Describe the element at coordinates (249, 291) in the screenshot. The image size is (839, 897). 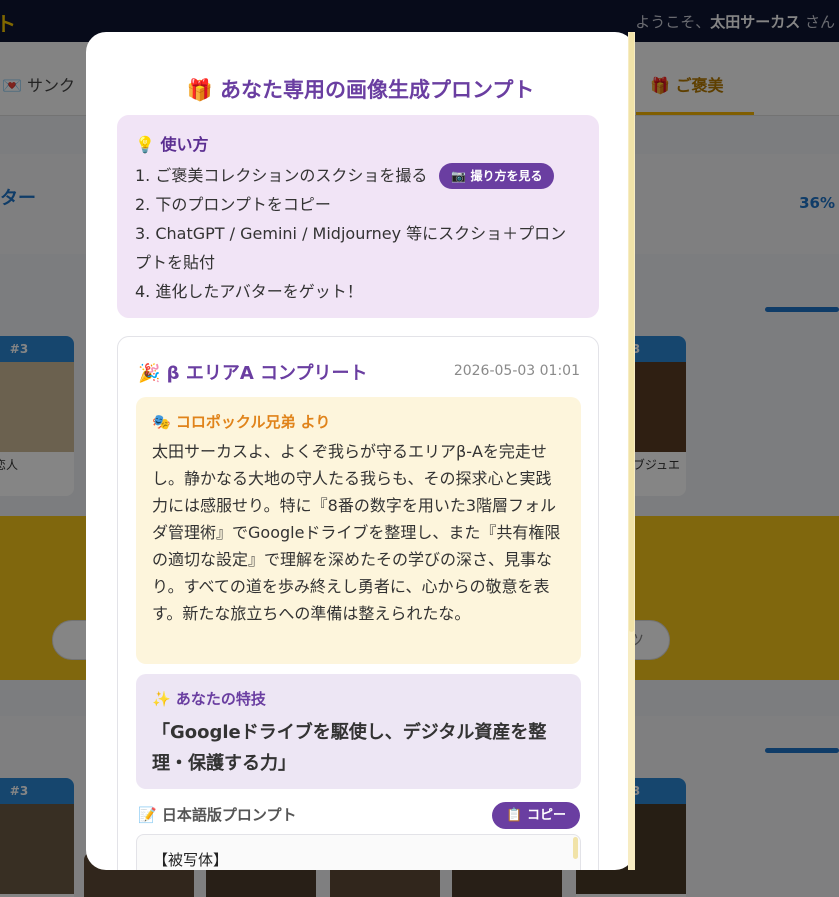
I see `howto-step-4: 4. 進化したアバターをゲット！` at that location.